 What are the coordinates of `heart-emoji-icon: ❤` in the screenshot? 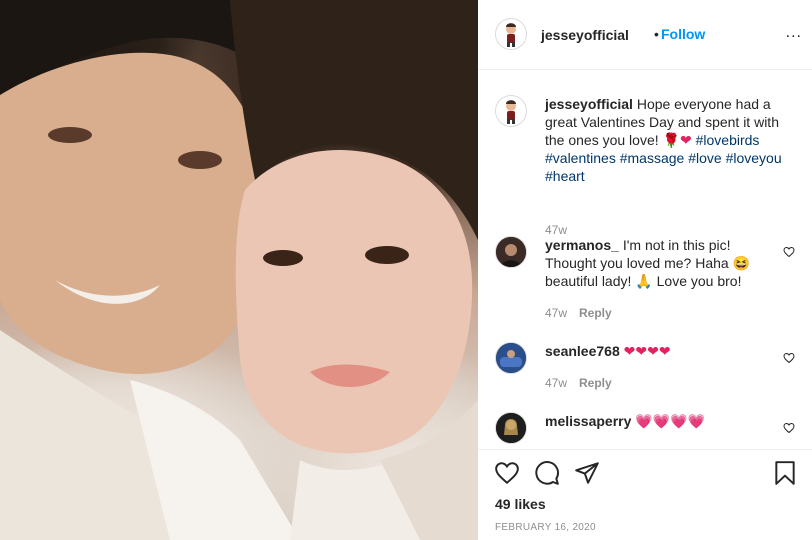 It's located at (685, 140).